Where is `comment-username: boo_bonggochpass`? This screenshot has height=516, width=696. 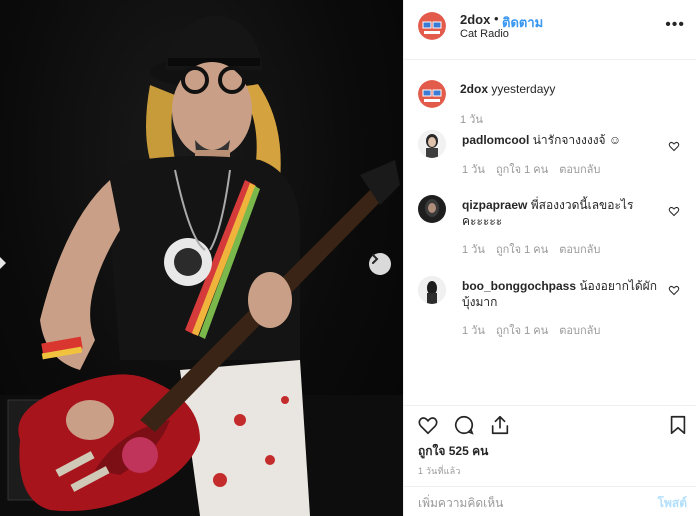 comment-username: boo_bonggochpass is located at coordinates (519, 286).